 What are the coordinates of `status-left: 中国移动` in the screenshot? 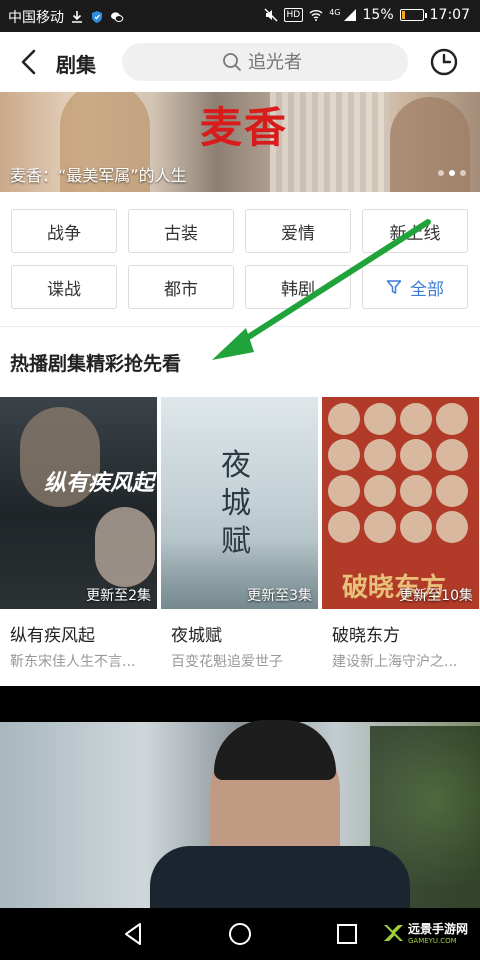 It's located at (66, 17).